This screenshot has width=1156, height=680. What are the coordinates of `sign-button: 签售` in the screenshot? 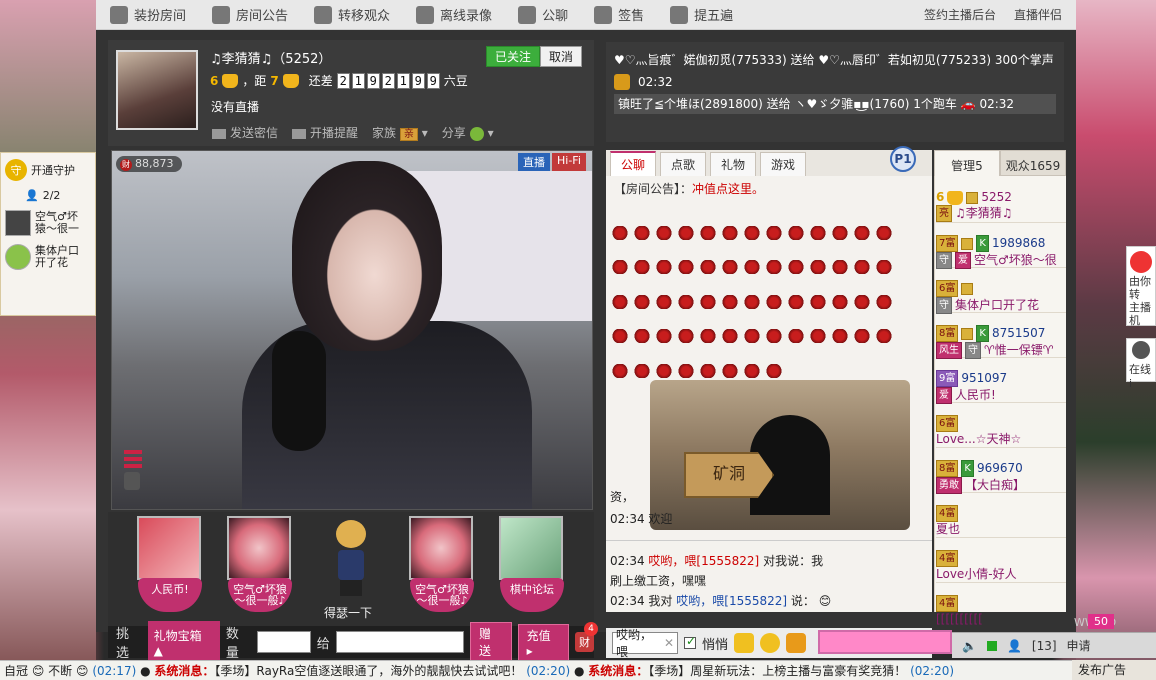 It's located at (619, 14).